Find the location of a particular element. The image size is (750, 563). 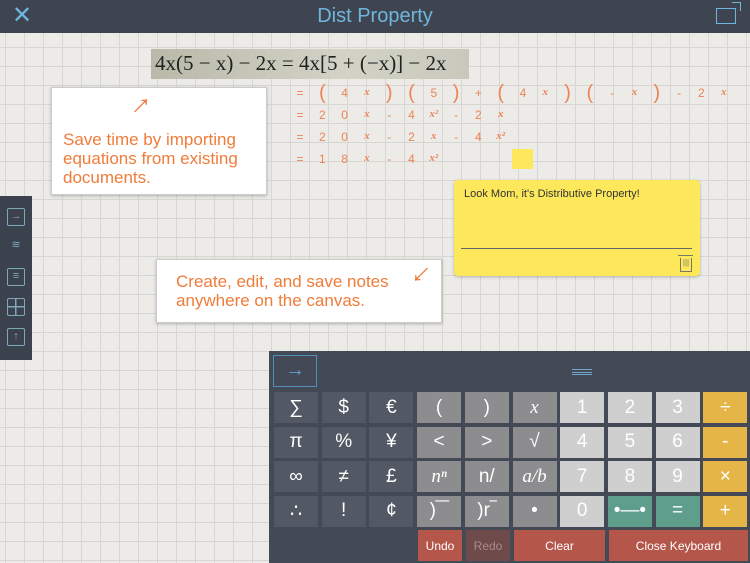

equation-token: 8 is located at coordinates (345, 159).